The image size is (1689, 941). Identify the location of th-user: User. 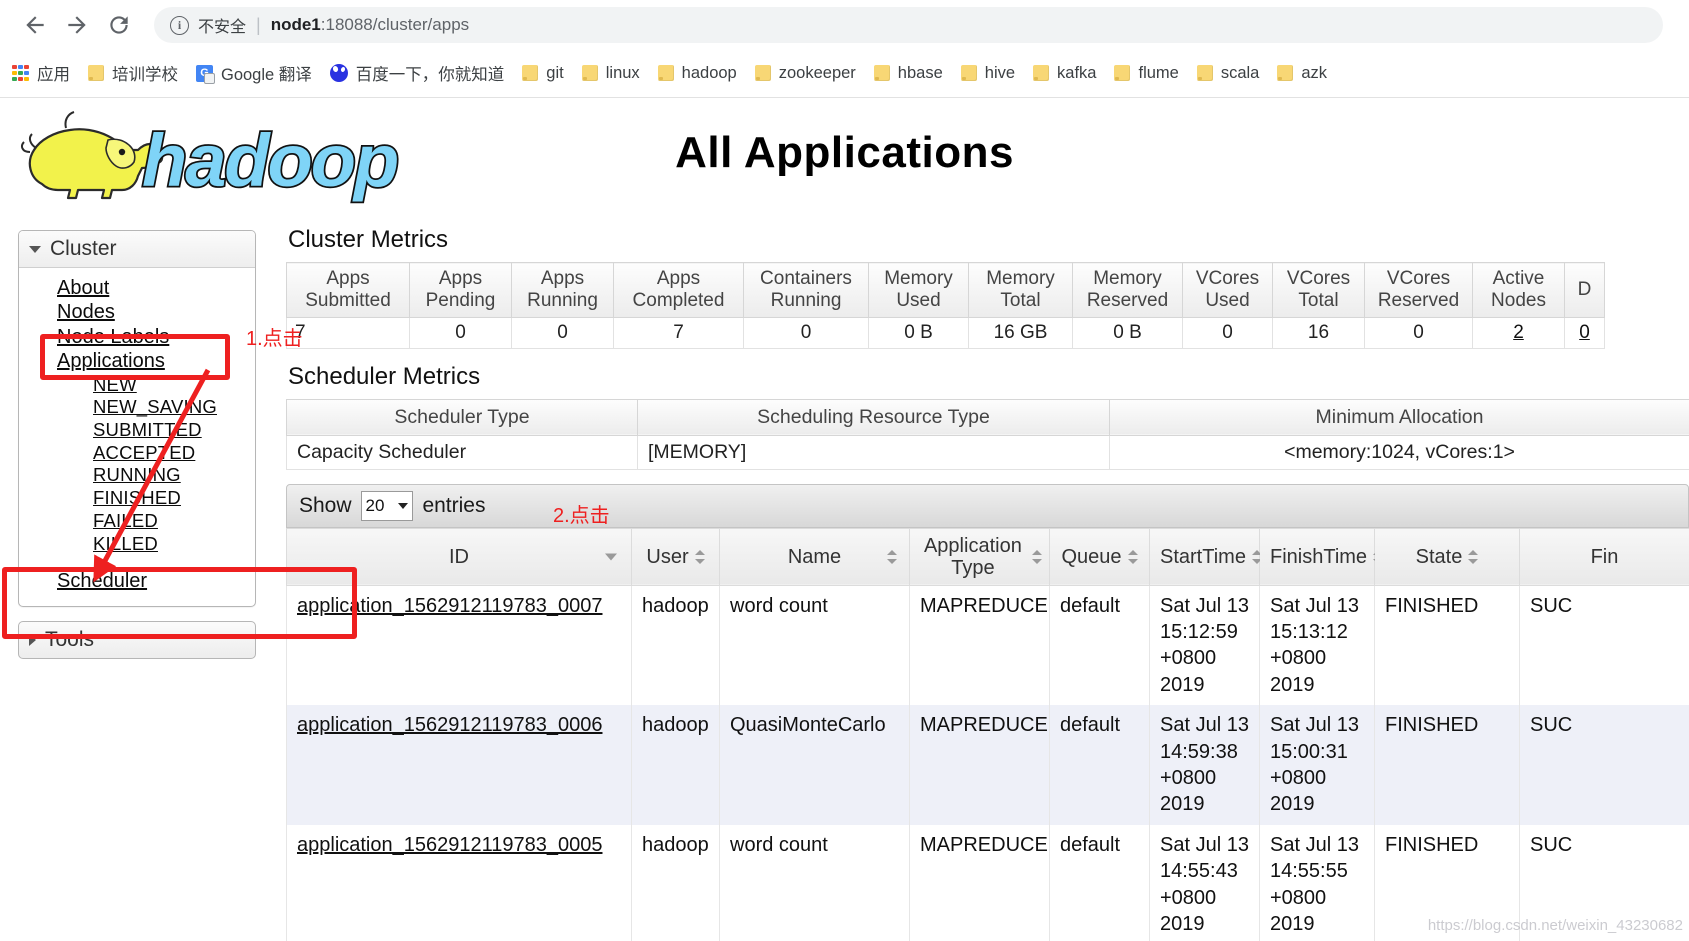
(675, 556).